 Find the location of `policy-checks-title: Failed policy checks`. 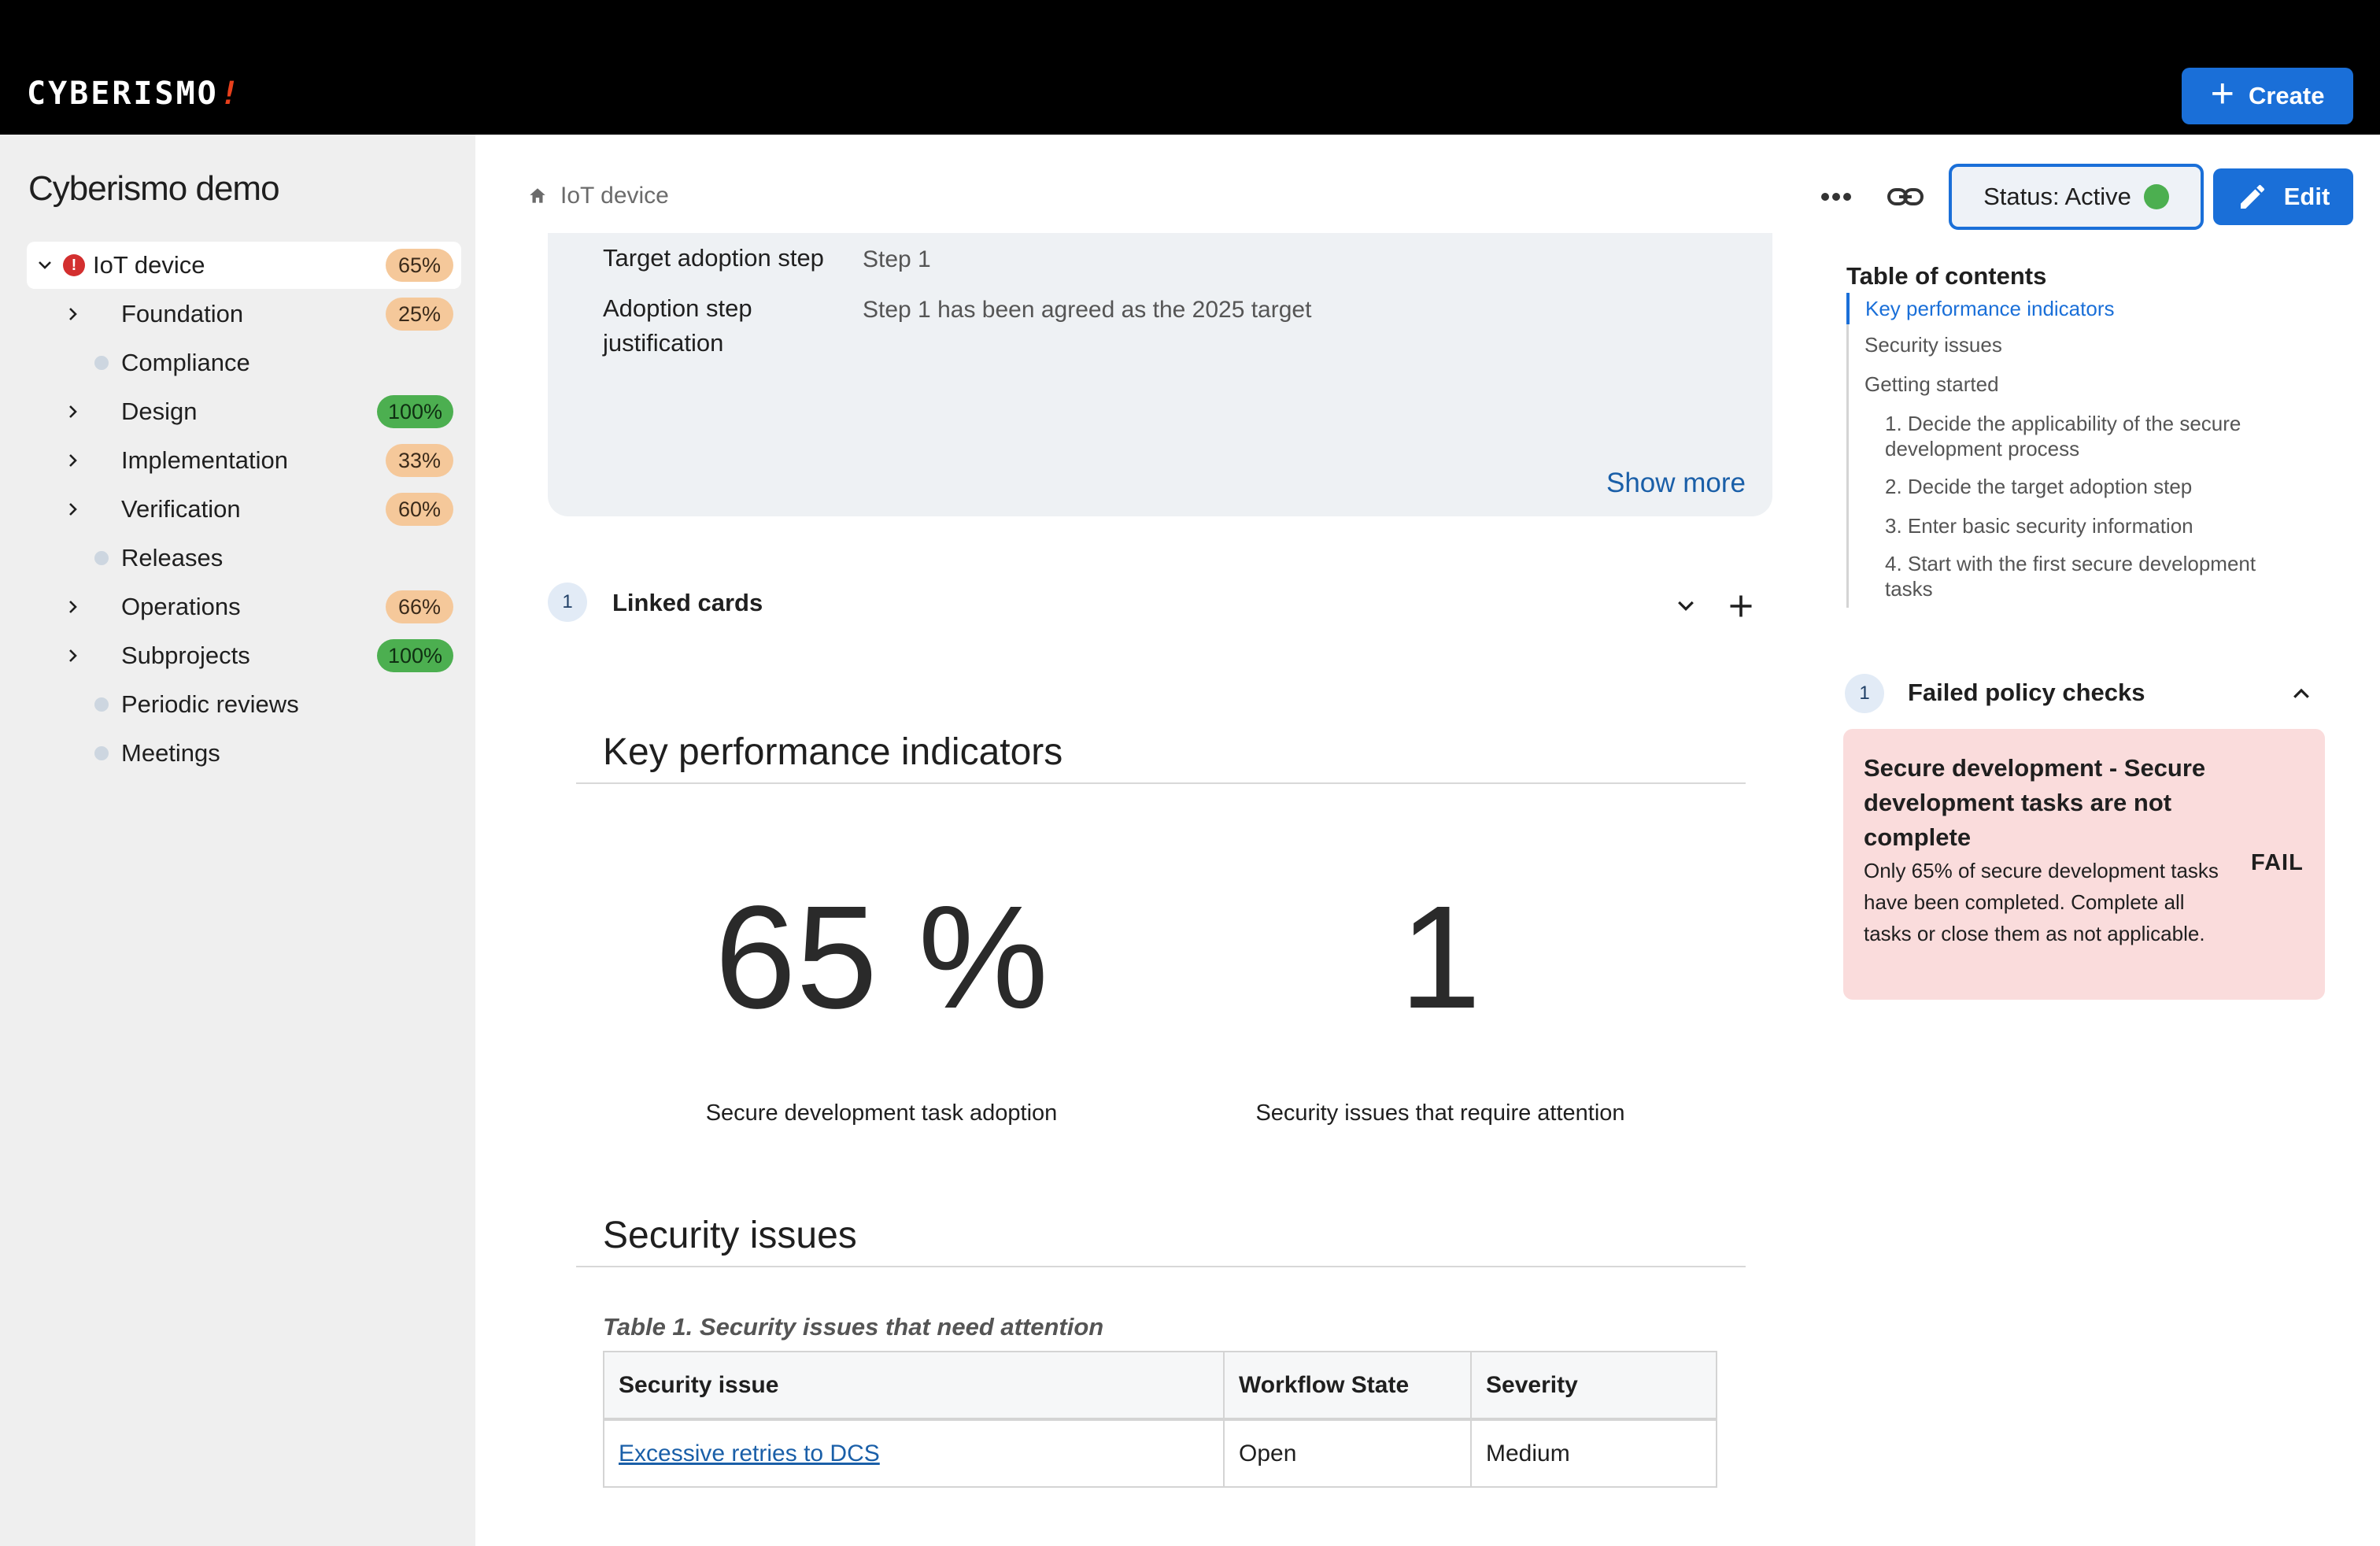

policy-checks-title: Failed policy checks is located at coordinates (2026, 693).